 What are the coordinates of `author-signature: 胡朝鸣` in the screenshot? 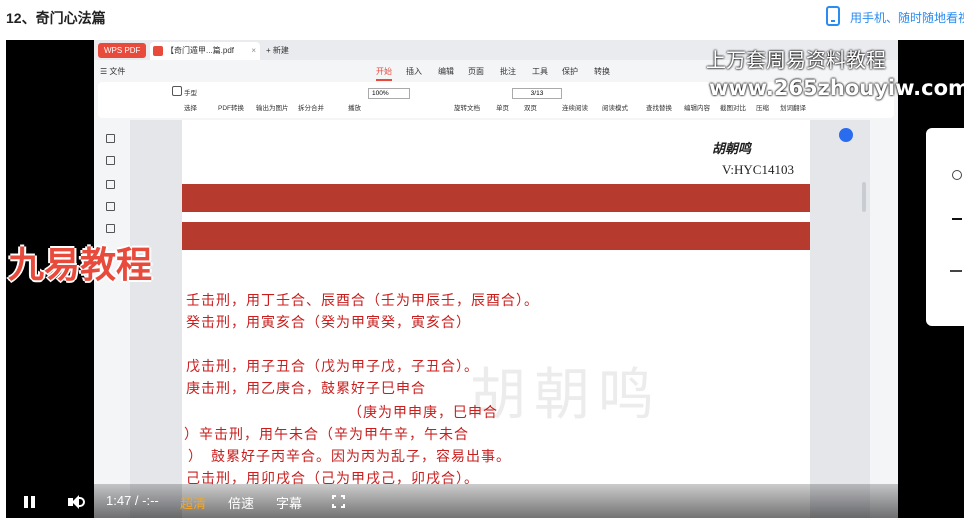 It's located at (732, 149).